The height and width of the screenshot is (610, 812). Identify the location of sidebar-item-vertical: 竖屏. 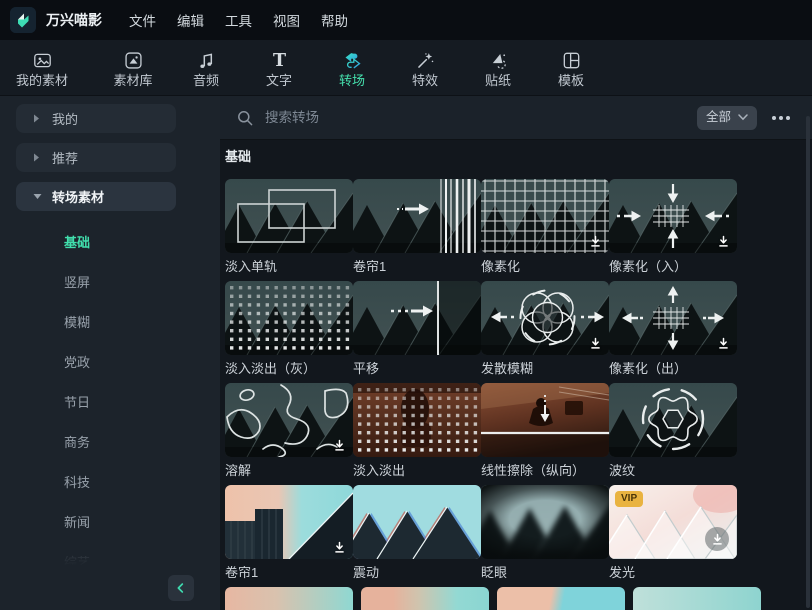
(110, 281).